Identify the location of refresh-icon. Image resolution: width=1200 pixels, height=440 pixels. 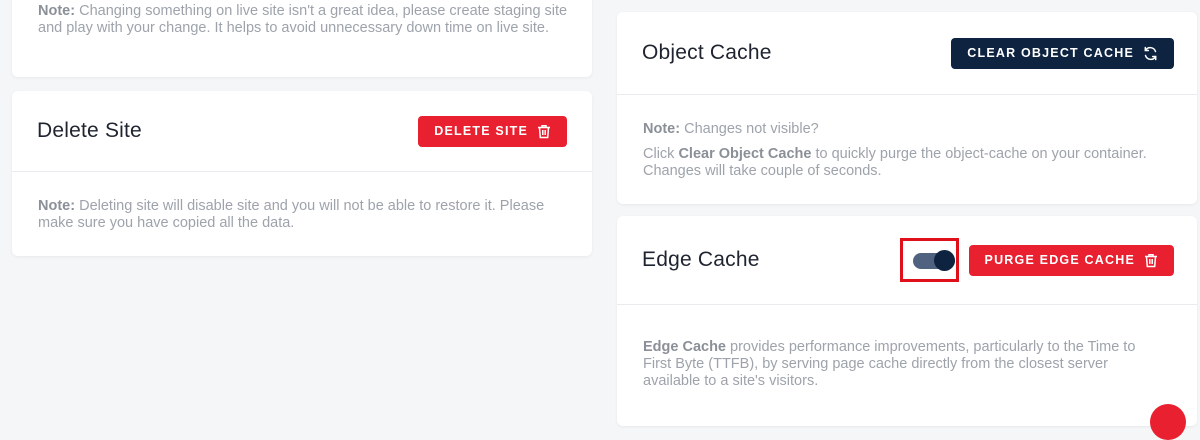
(1150, 53).